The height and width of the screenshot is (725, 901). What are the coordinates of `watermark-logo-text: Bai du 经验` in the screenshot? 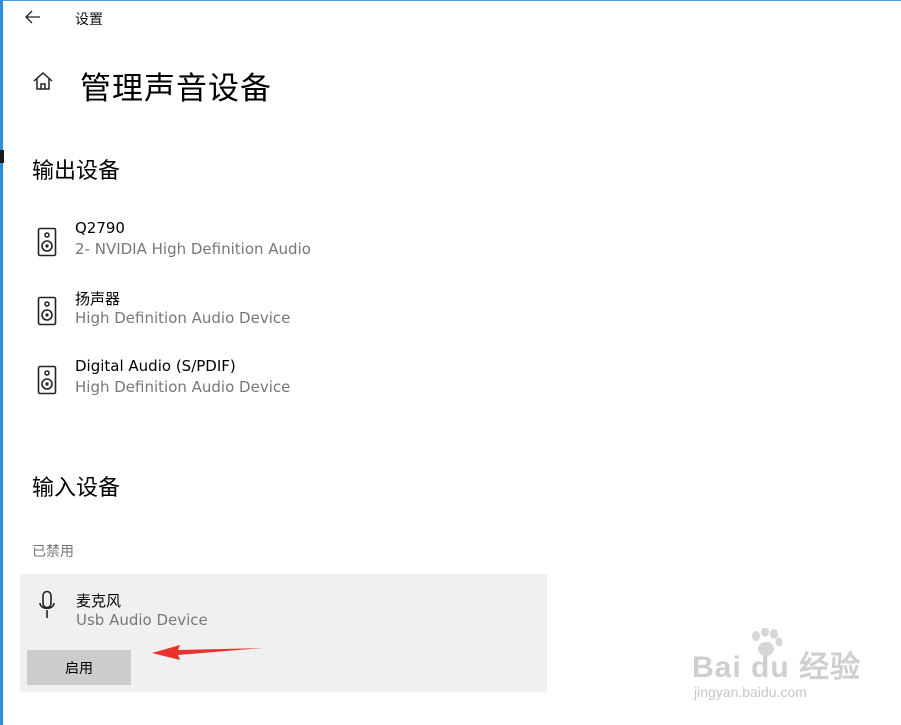 It's located at (777, 667).